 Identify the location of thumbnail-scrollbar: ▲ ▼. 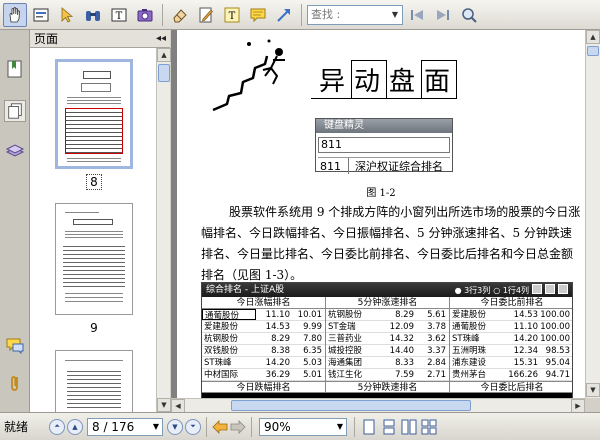
(163, 230).